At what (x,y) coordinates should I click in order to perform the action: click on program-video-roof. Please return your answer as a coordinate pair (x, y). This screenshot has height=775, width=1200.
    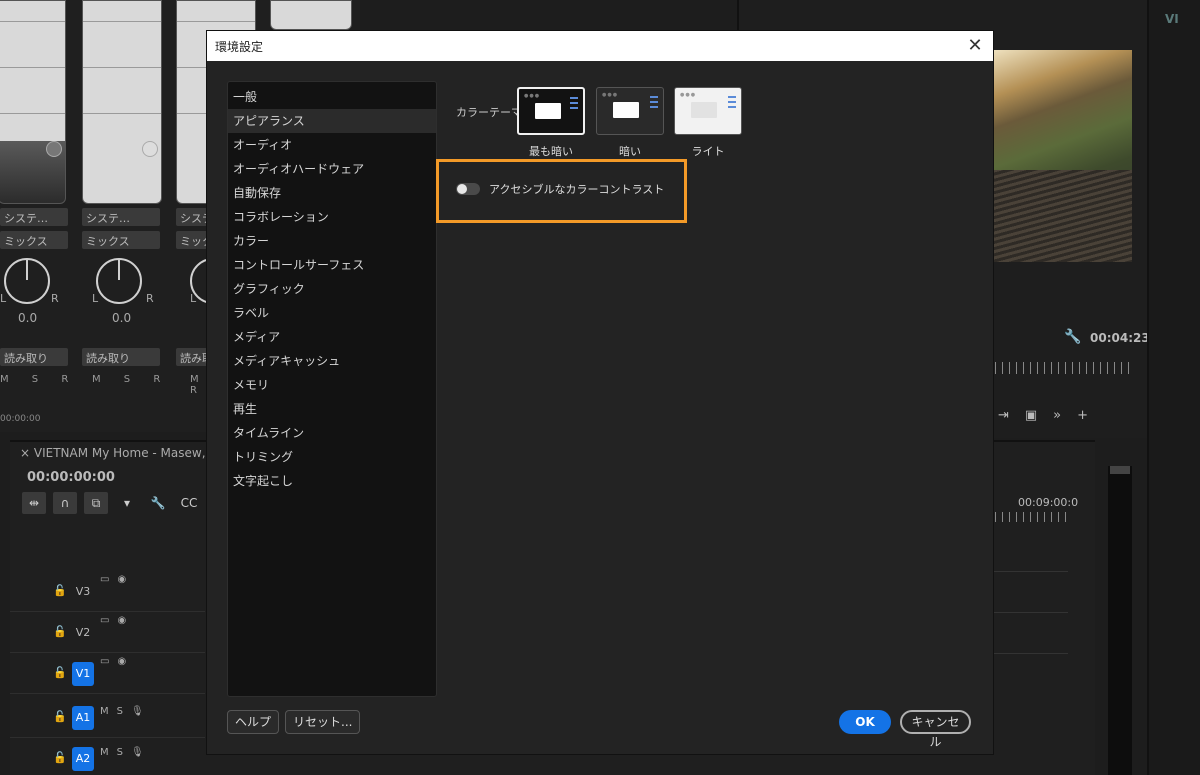
    Looking at the image, I should click on (1062, 216).